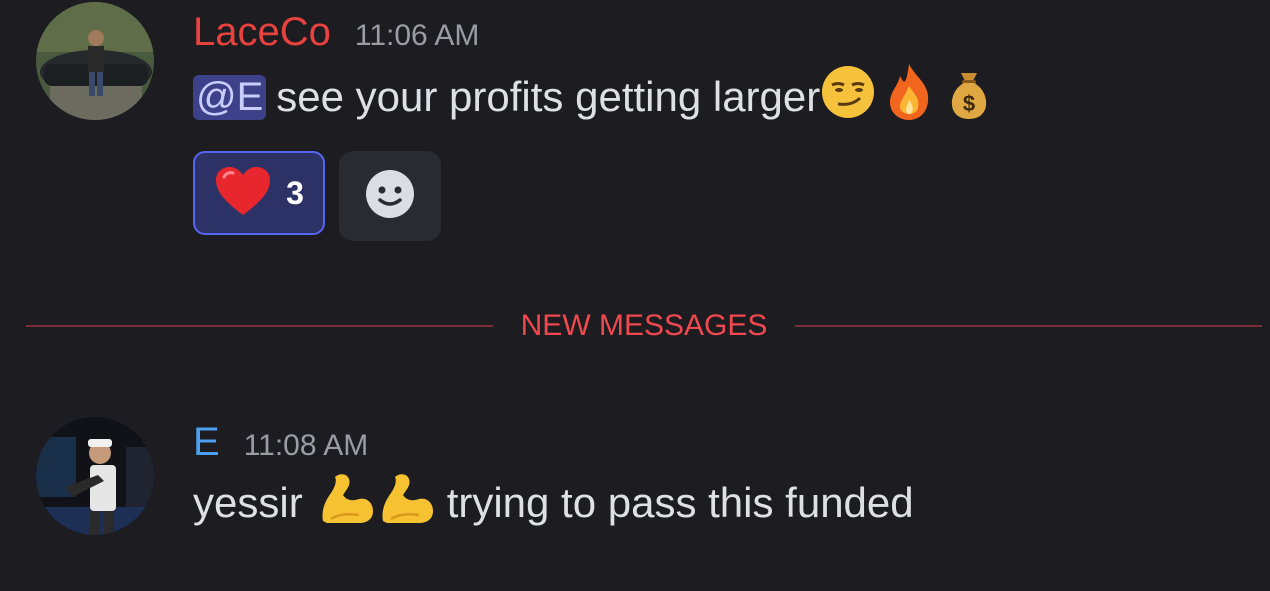 Image resolution: width=1270 pixels, height=591 pixels. What do you see at coordinates (248, 502) in the screenshot?
I see `message-text: yessir` at bounding box center [248, 502].